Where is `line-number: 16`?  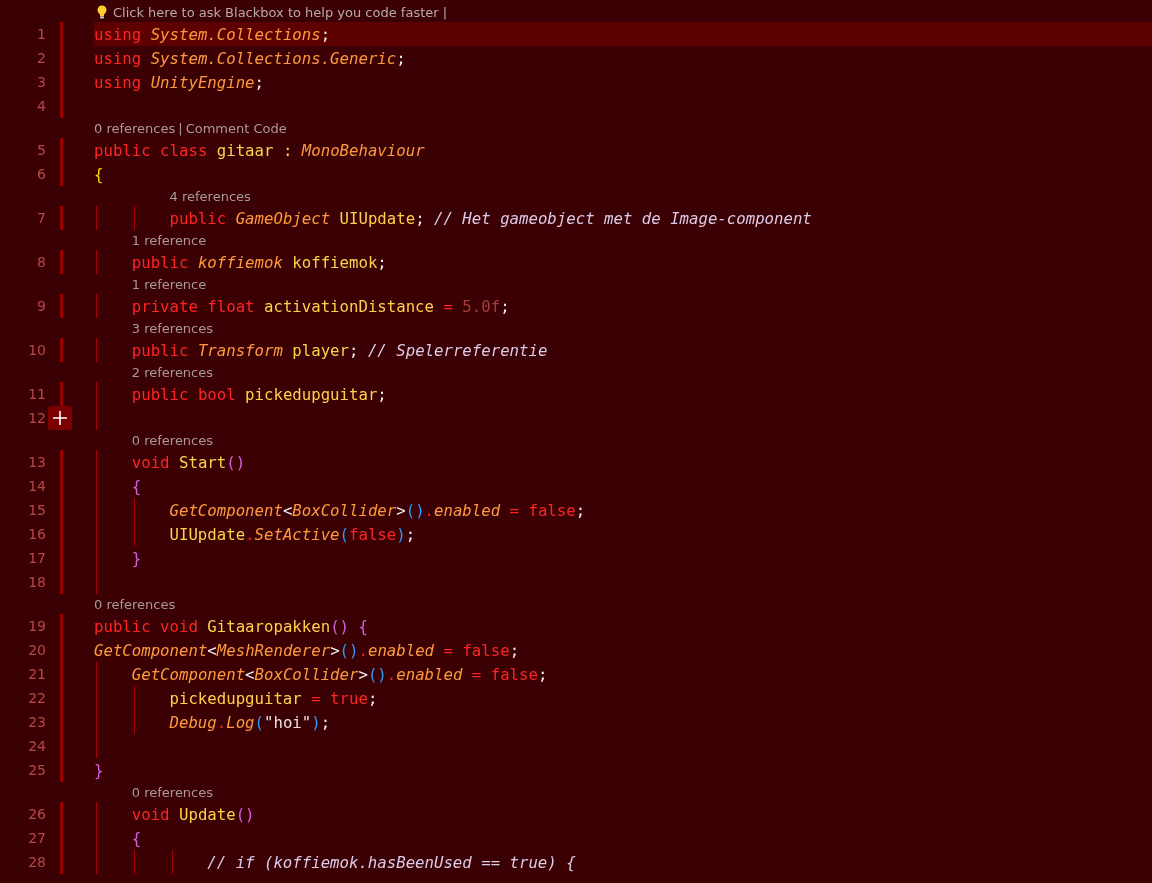 line-number: 16 is located at coordinates (36, 534).